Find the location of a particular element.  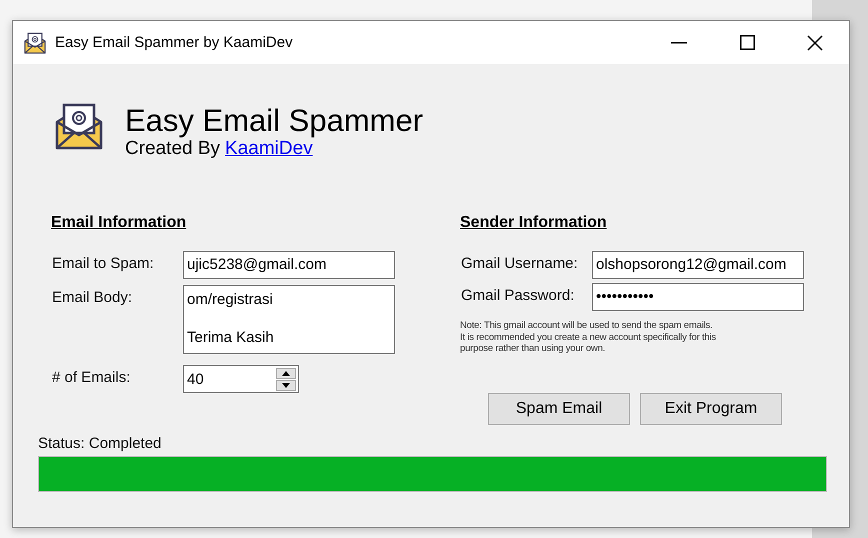

input-field: ujic5238@gmail.com is located at coordinates (289, 265).